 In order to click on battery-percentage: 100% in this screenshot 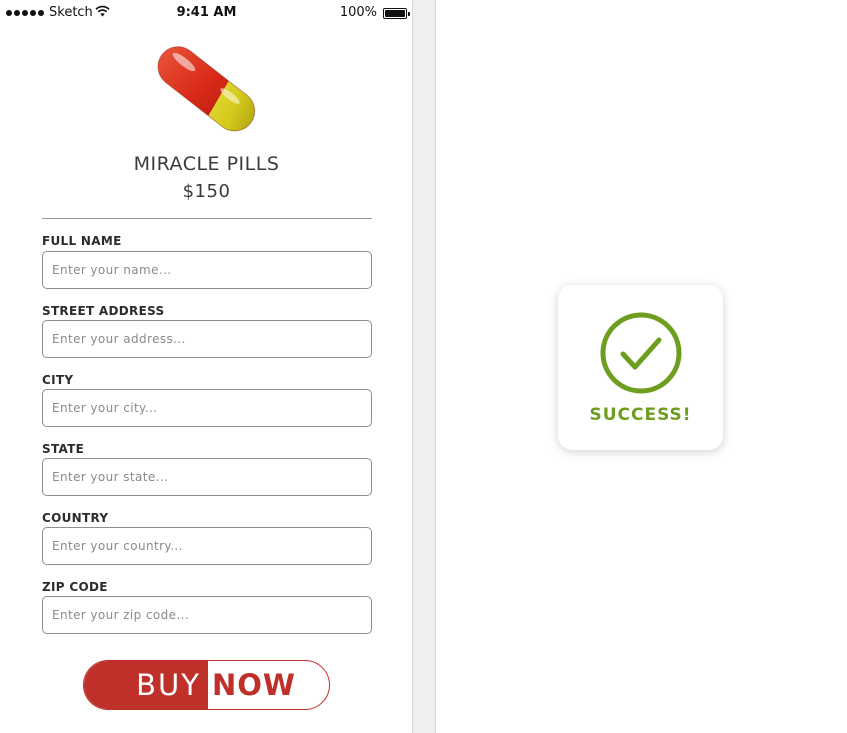, I will do `click(358, 12)`.